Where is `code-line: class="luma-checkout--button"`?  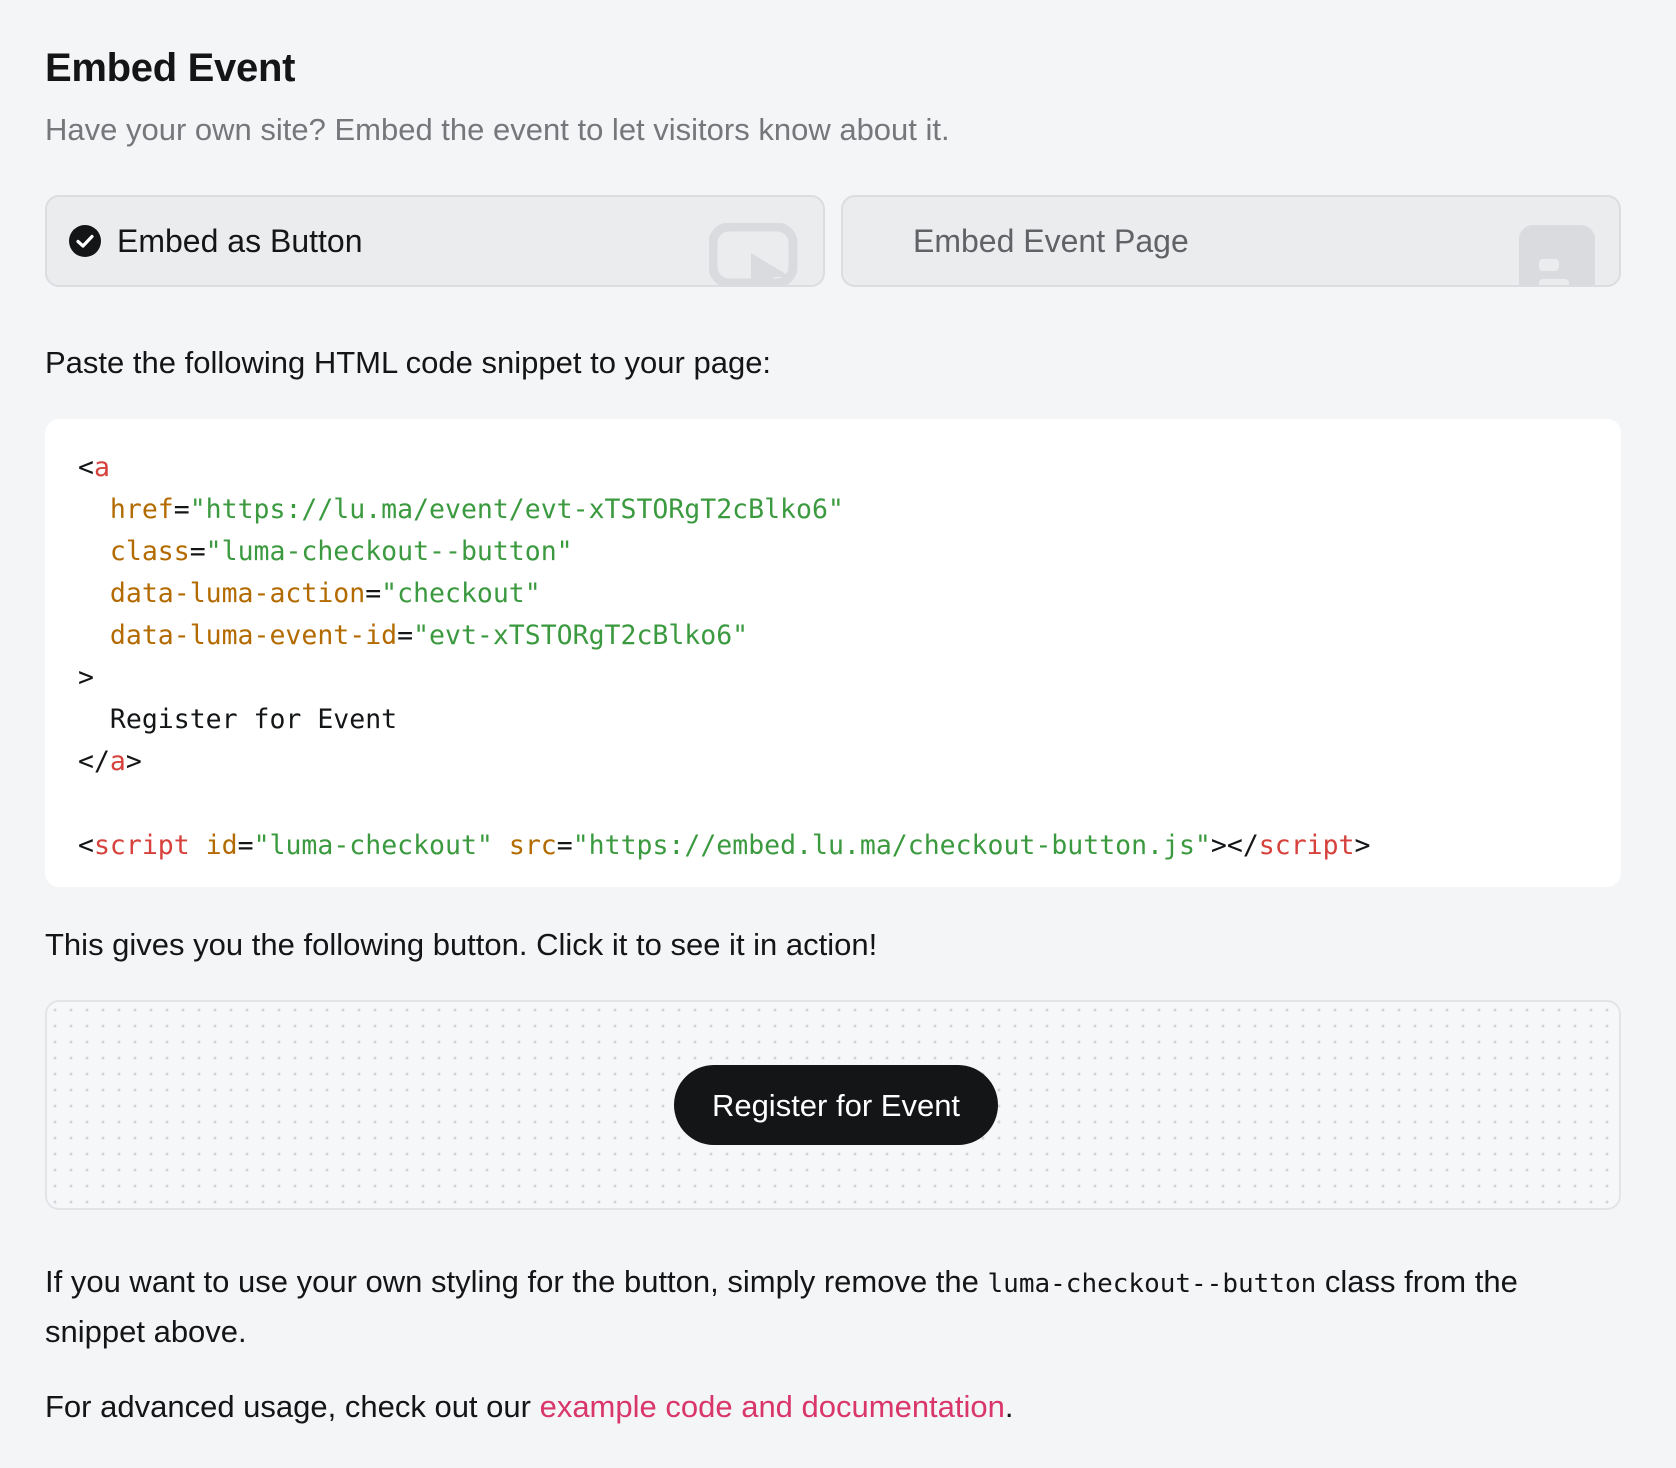
code-line: class="luma-checkout--button" is located at coordinates (341, 551).